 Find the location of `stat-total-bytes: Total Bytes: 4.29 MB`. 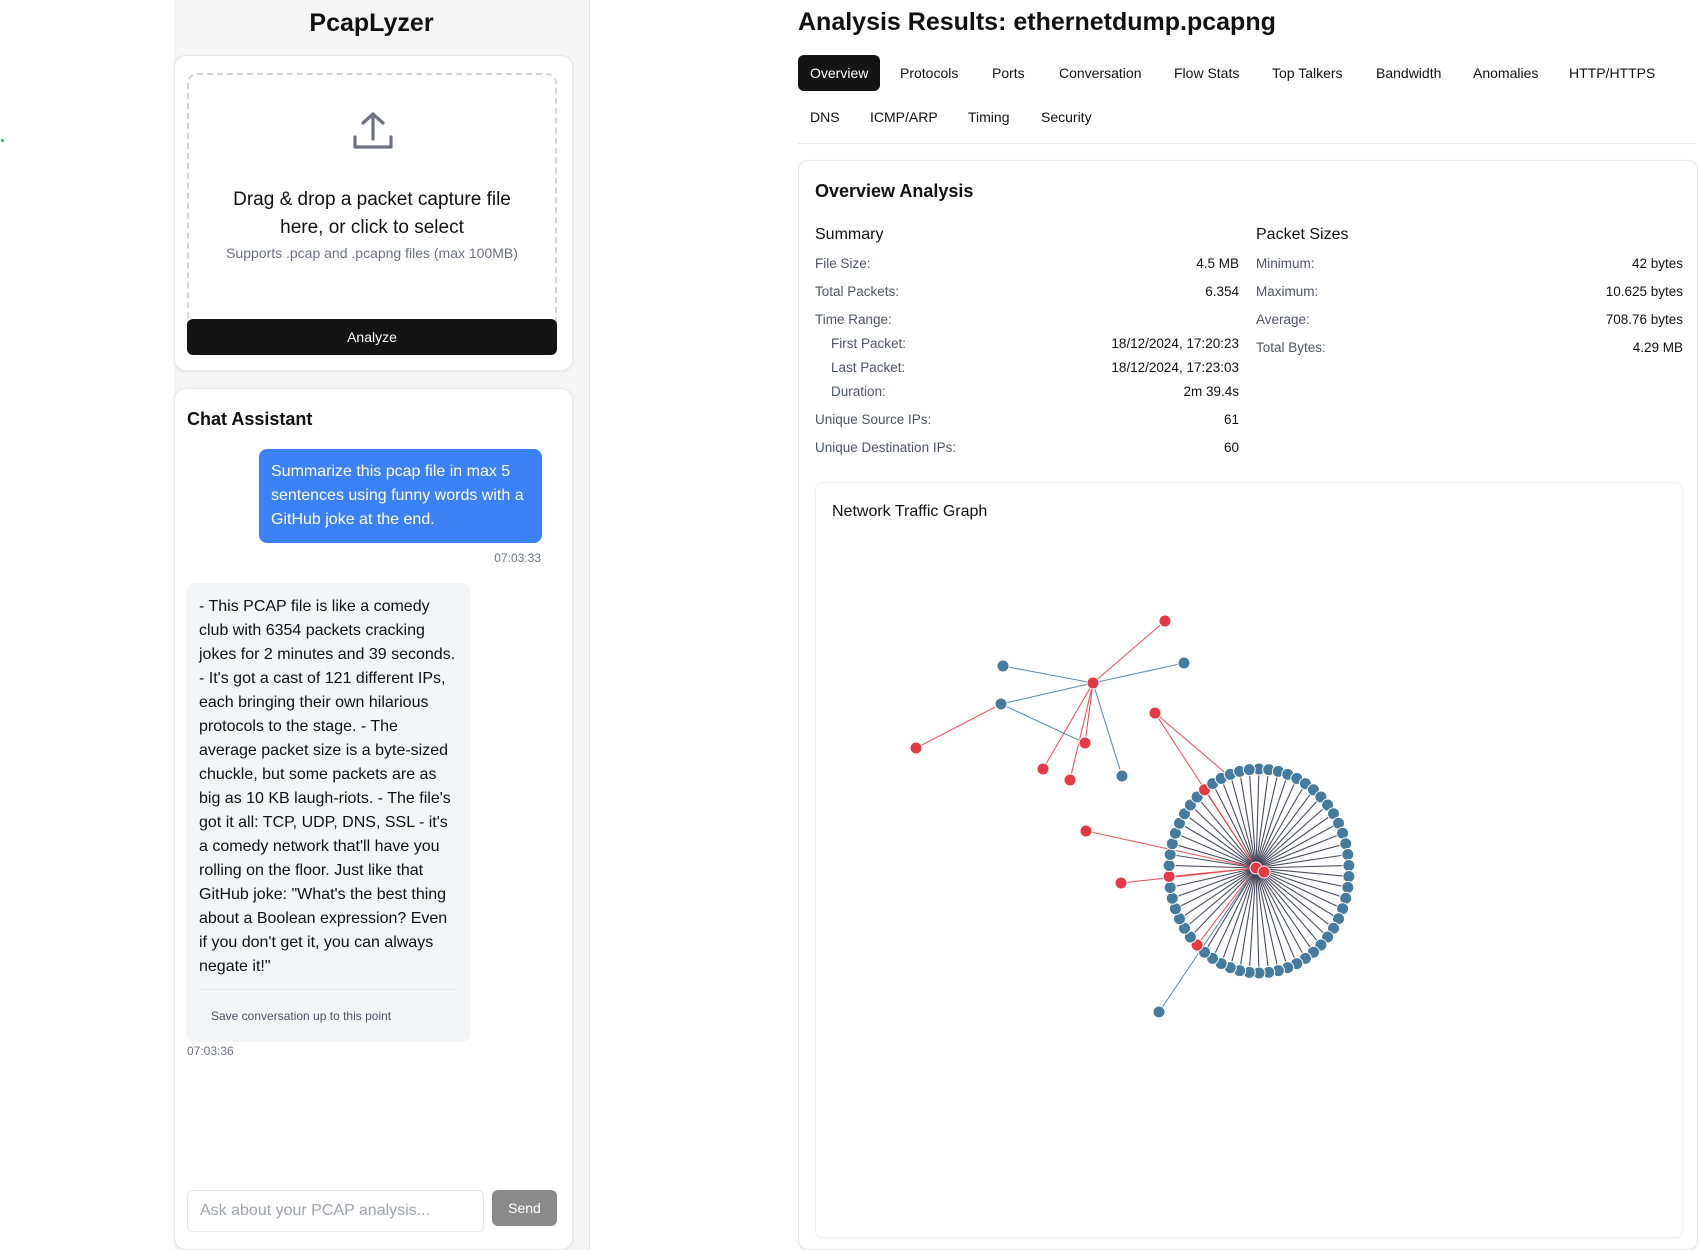

stat-total-bytes: Total Bytes: 4.29 MB is located at coordinates (1469, 350).